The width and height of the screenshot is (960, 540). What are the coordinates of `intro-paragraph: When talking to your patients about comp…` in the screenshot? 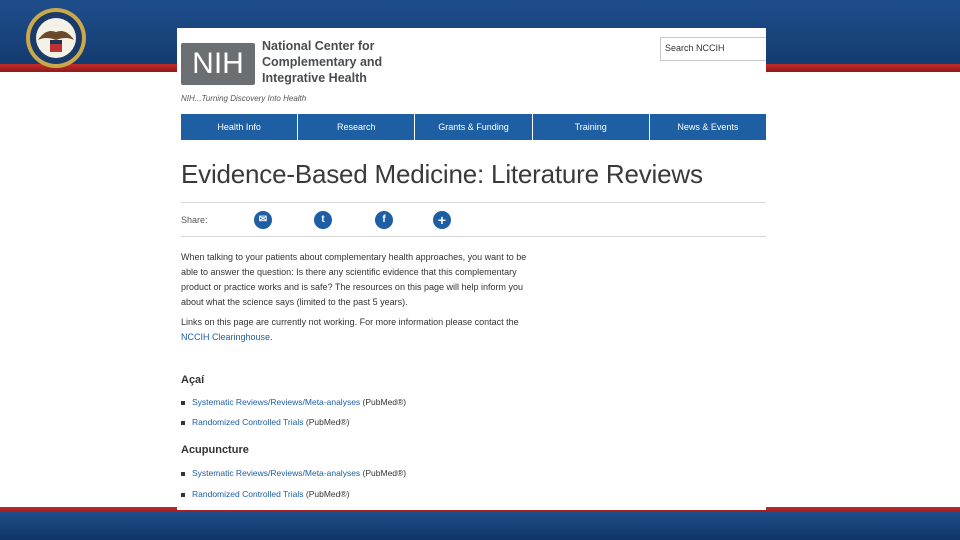 It's located at (378, 280).